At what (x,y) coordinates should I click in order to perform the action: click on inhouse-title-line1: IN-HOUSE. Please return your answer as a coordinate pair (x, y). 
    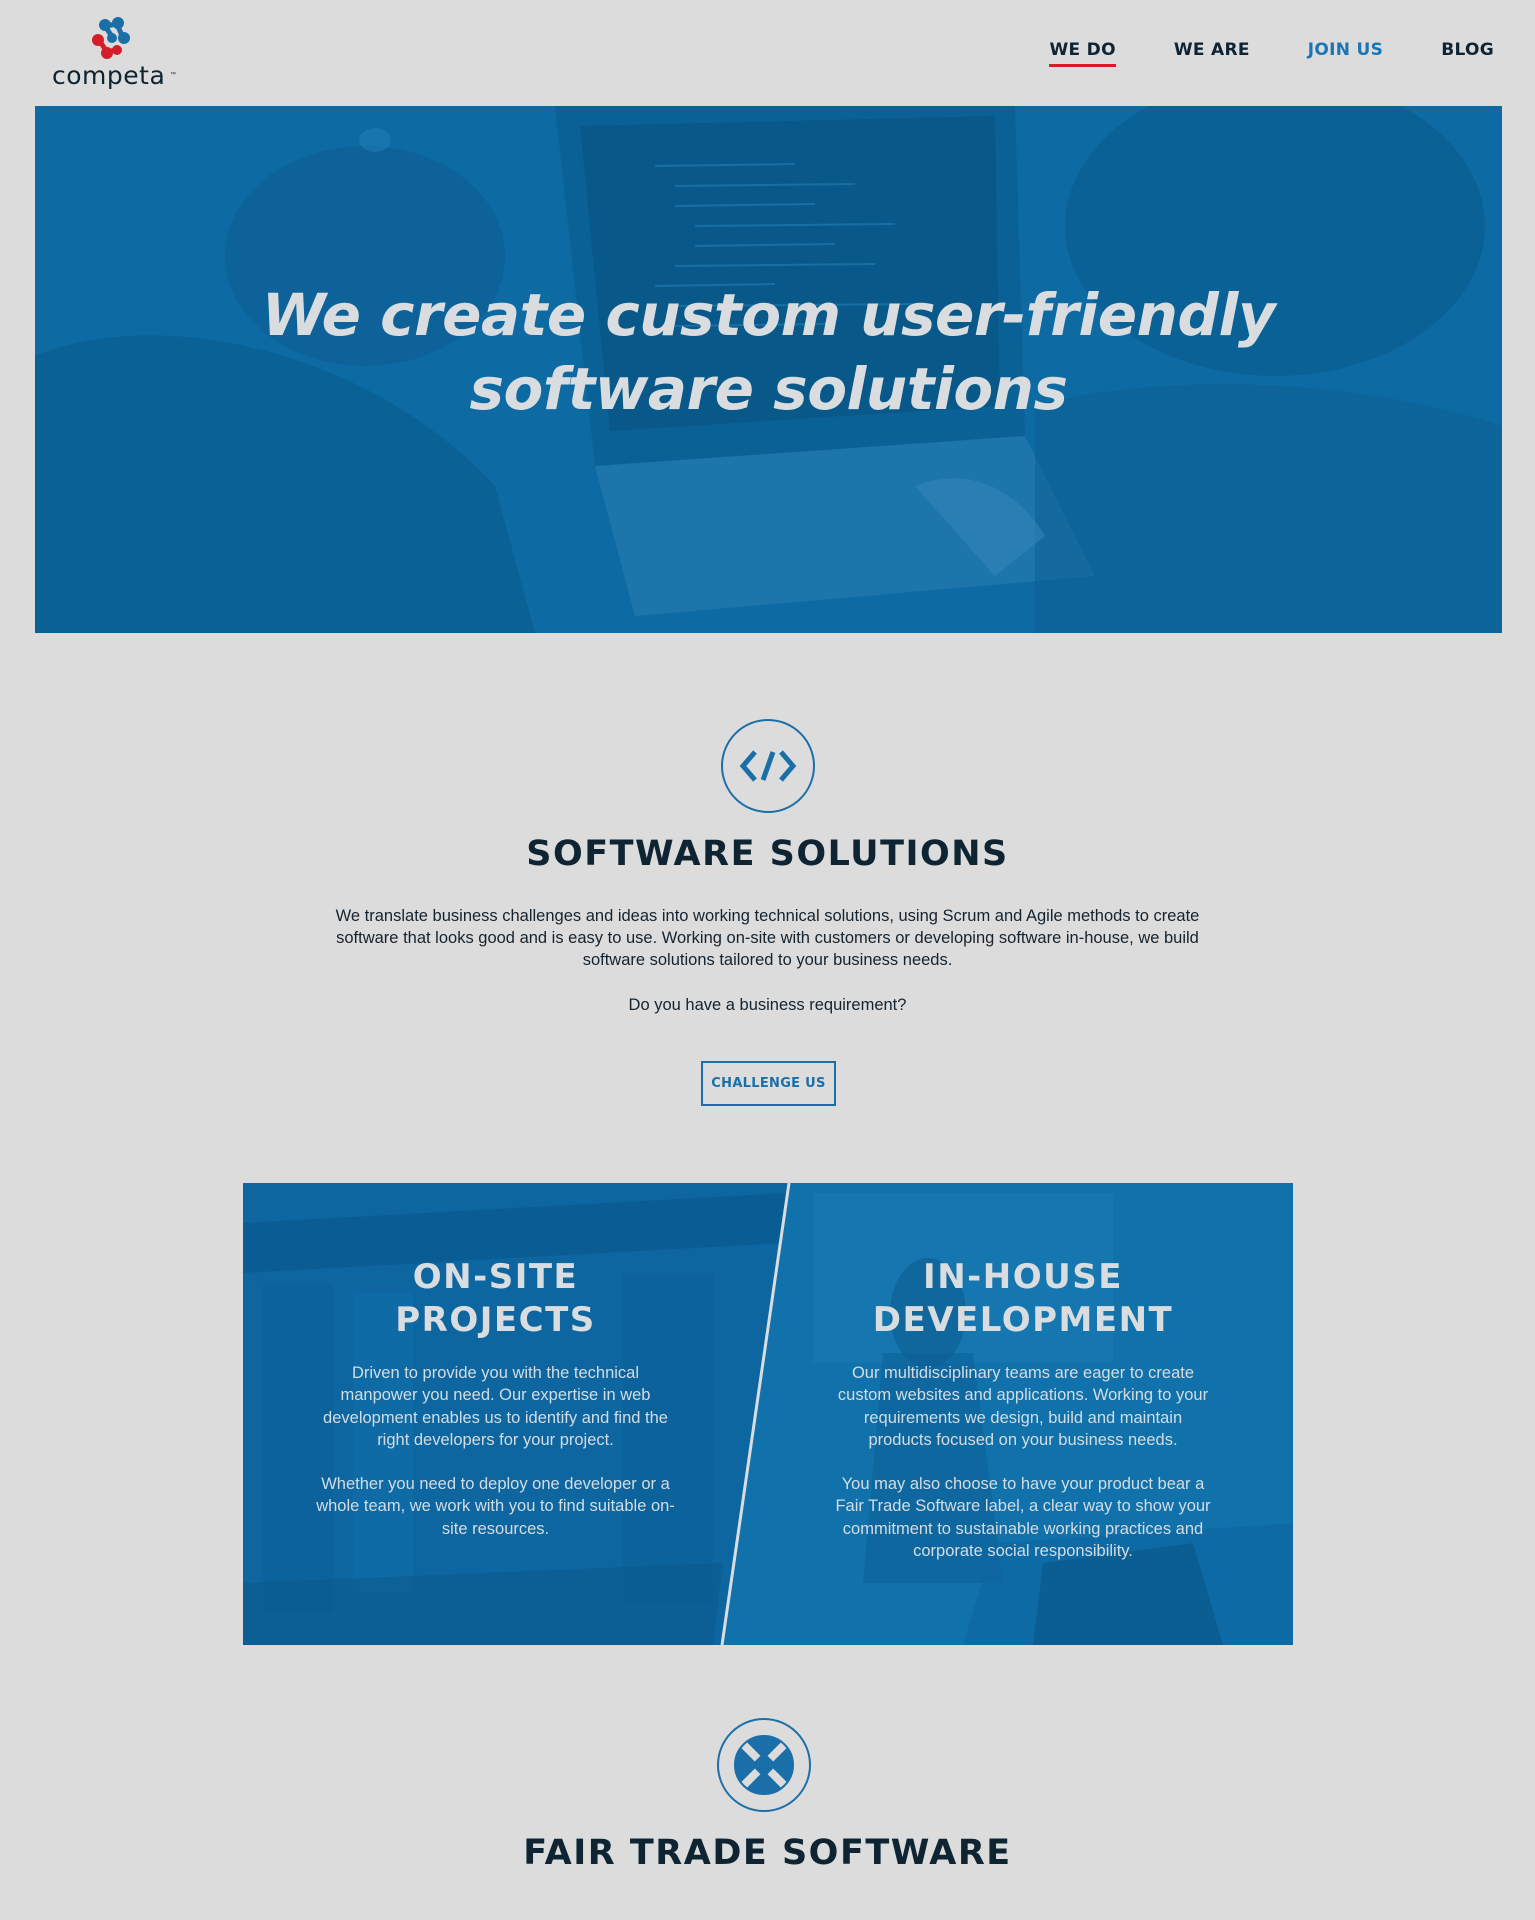
    Looking at the image, I should click on (1023, 1277).